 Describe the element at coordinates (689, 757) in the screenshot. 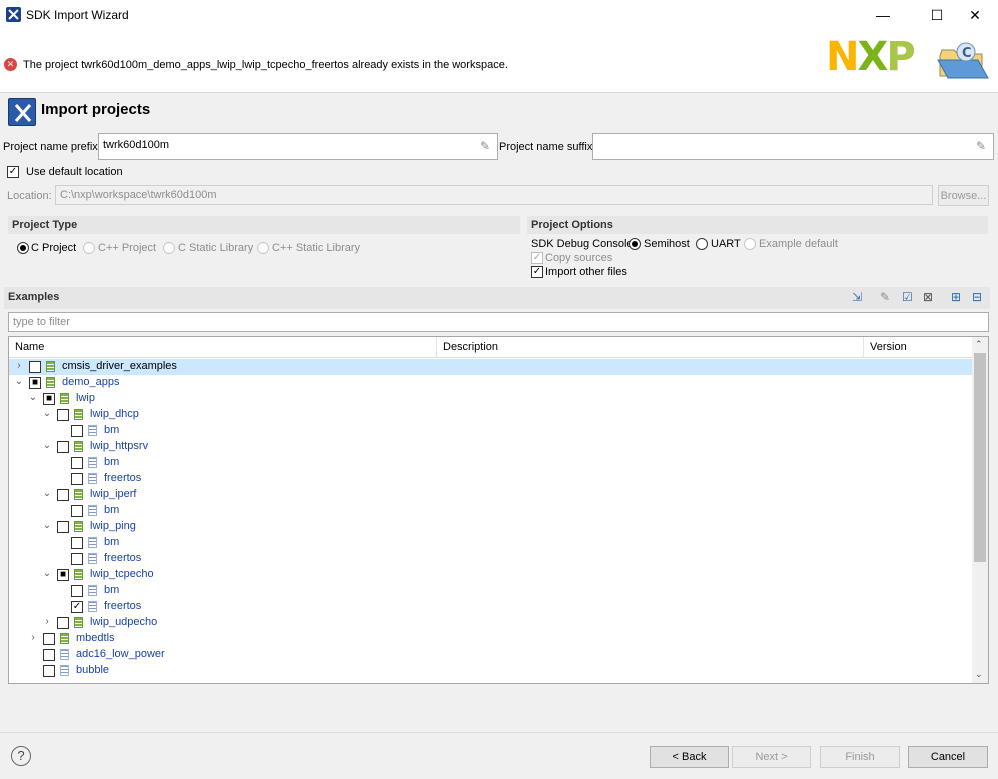

I see `back-button: < Back` at that location.